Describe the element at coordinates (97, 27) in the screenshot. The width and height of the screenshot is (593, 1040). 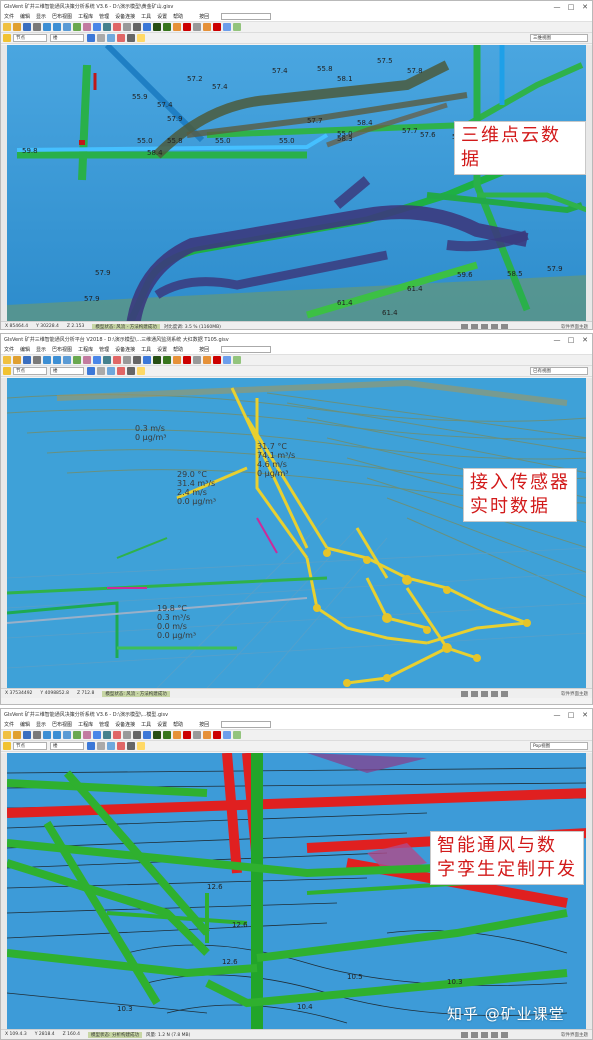
I see `network-icon` at that location.